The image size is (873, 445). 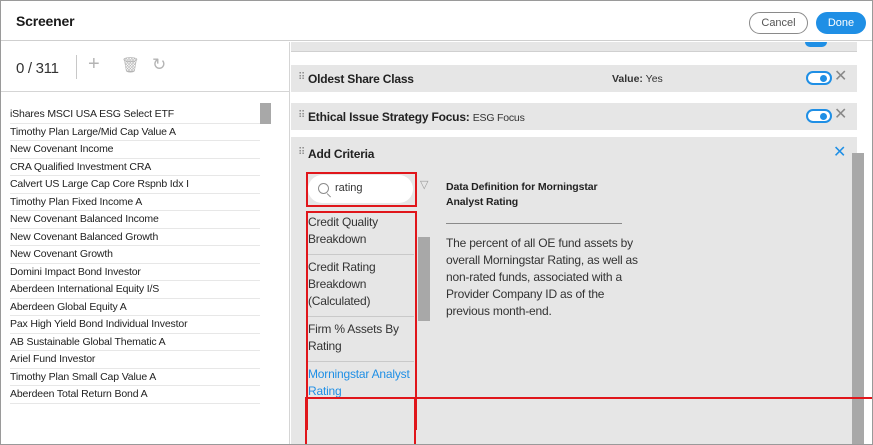 I want to click on list-item: Timothy Plan Small Cap Value A, so click(x=135, y=377).